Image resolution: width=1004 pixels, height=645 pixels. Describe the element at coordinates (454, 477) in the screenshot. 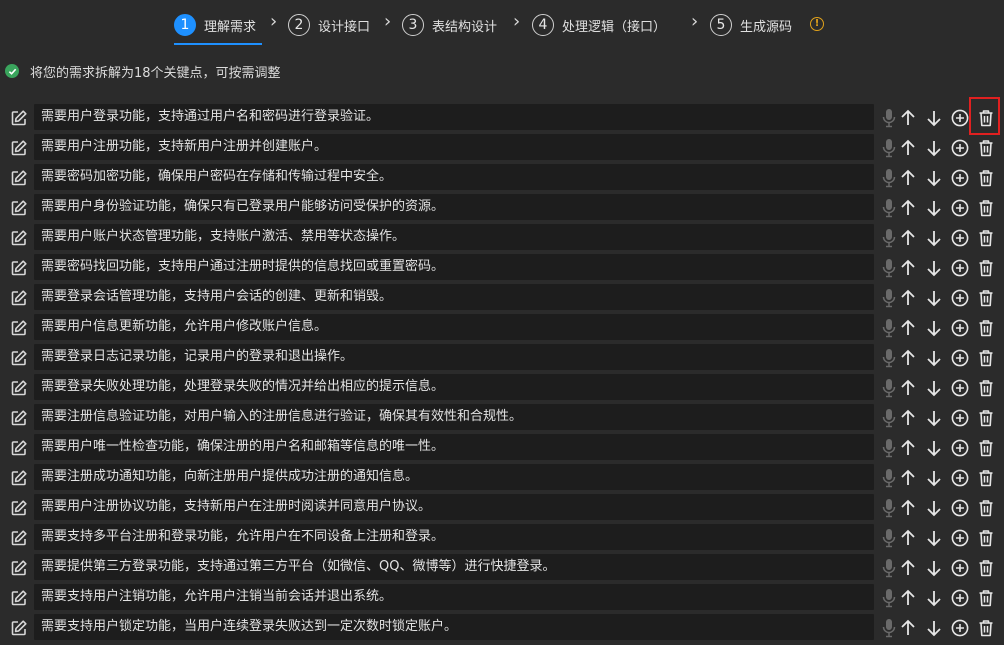

I see `requirement-text: 需要注册成功通知功能，向新注册用户提供成功注册的通知信息。` at that location.